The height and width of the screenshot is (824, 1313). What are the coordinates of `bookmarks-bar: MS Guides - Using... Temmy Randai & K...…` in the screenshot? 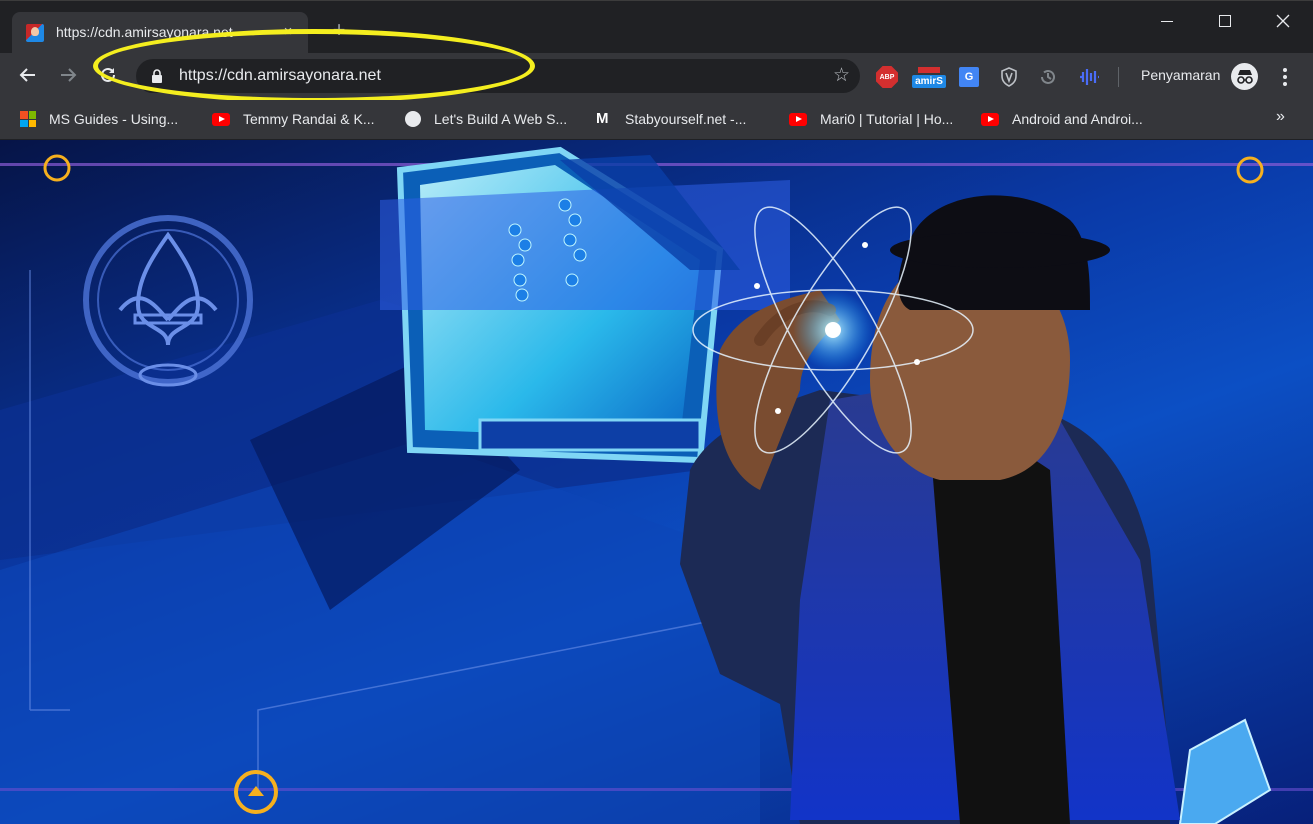 It's located at (656, 120).